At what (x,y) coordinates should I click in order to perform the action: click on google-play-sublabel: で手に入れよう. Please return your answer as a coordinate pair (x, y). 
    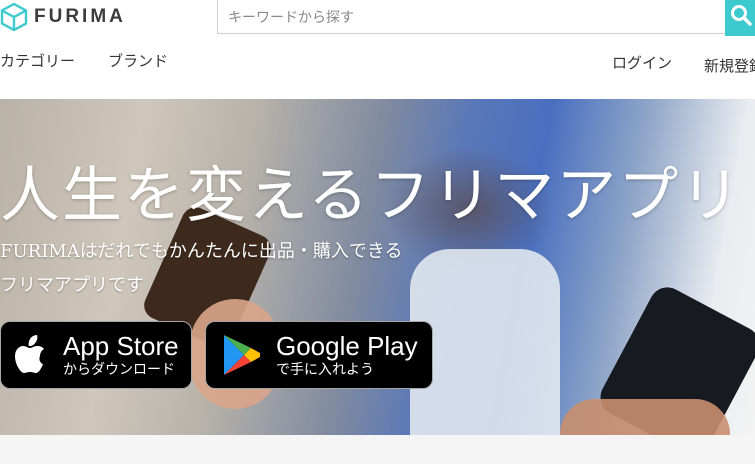
    Looking at the image, I should click on (325, 369).